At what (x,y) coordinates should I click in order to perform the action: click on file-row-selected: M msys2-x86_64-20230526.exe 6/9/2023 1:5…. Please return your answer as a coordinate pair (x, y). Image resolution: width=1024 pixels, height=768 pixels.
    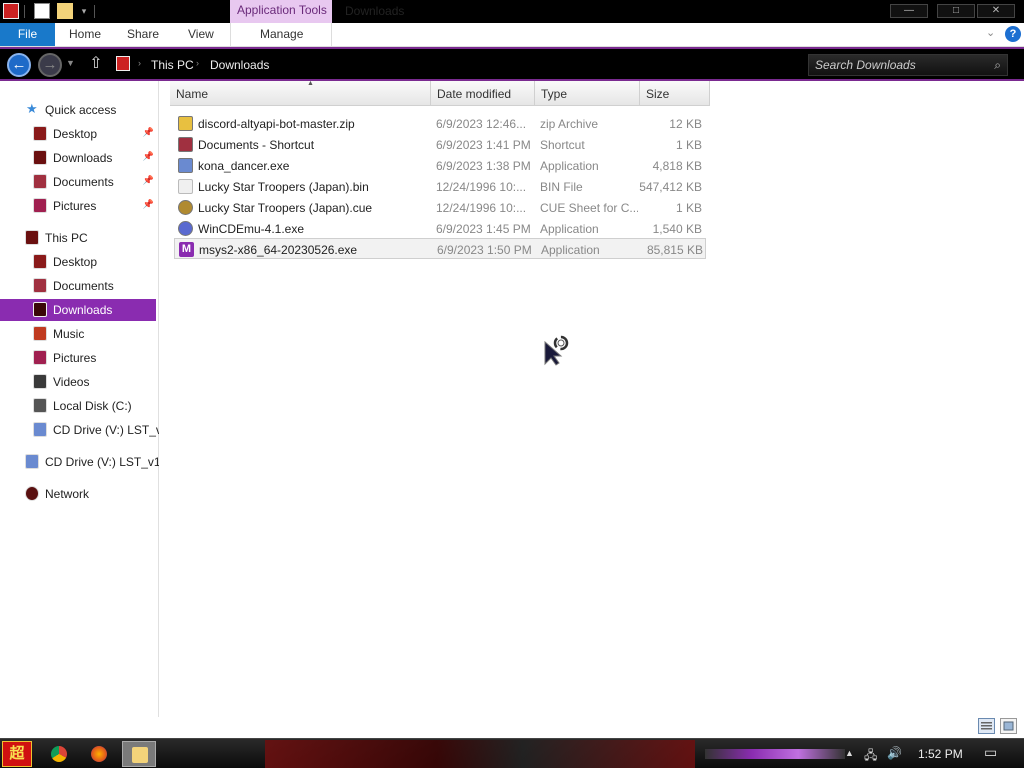
    Looking at the image, I should click on (440, 248).